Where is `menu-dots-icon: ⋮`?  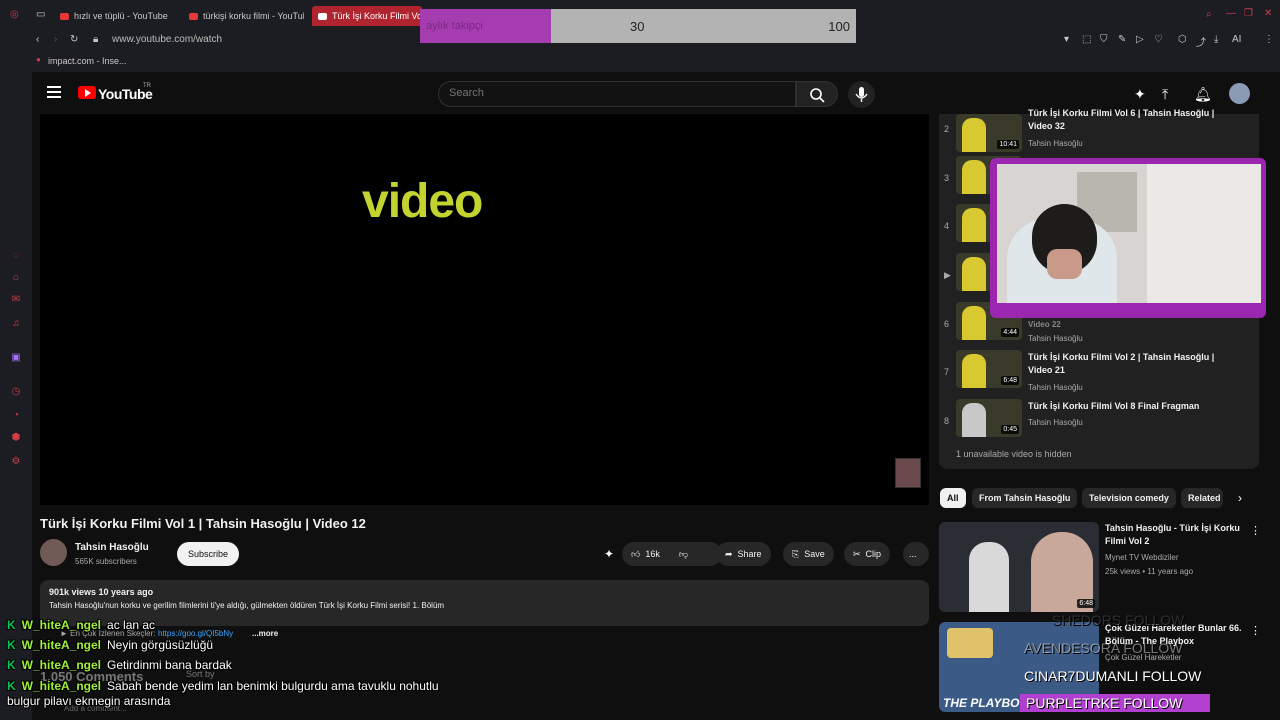 menu-dots-icon: ⋮ is located at coordinates (1269, 39).